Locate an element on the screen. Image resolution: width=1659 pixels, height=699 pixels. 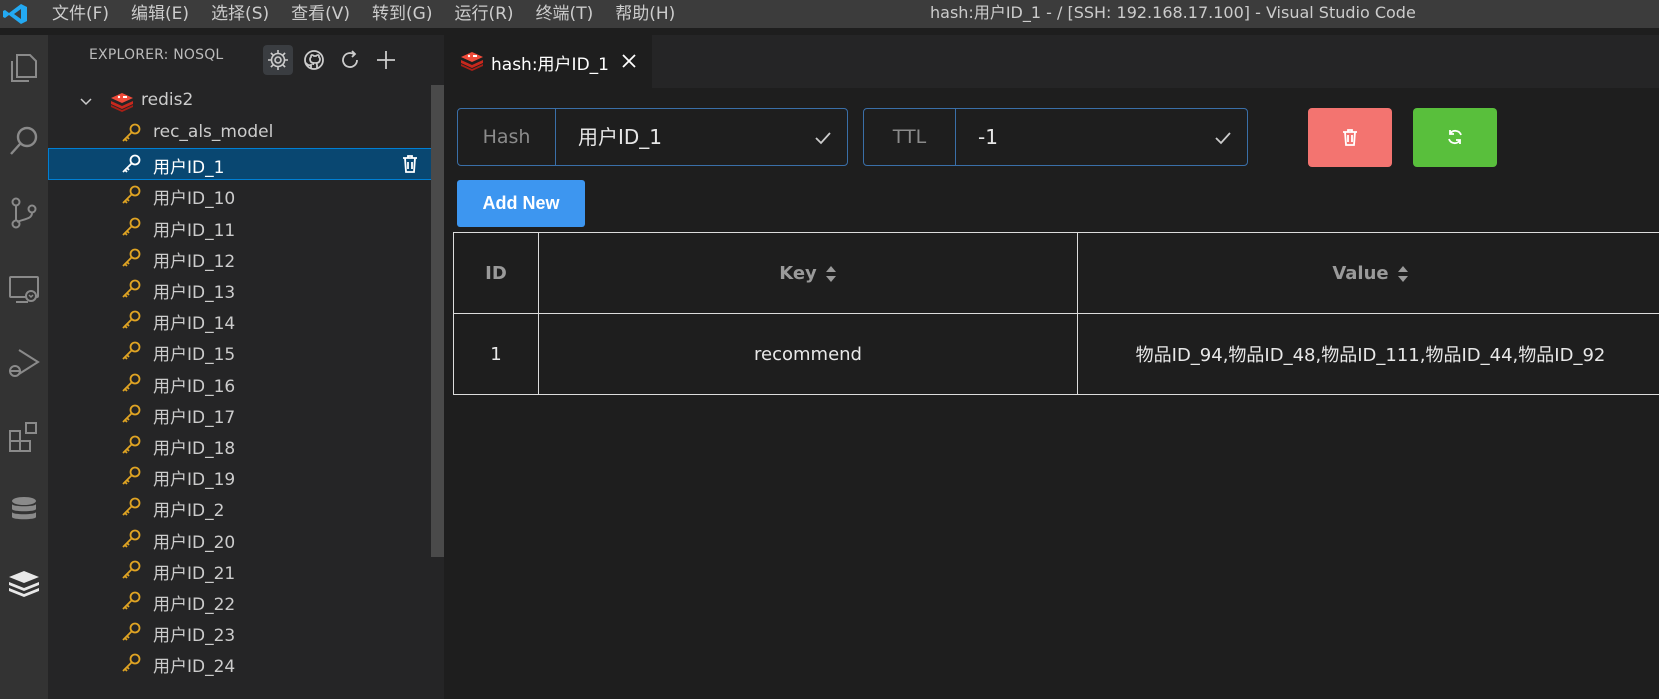
refresh-key-button is located at coordinates (1455, 137).